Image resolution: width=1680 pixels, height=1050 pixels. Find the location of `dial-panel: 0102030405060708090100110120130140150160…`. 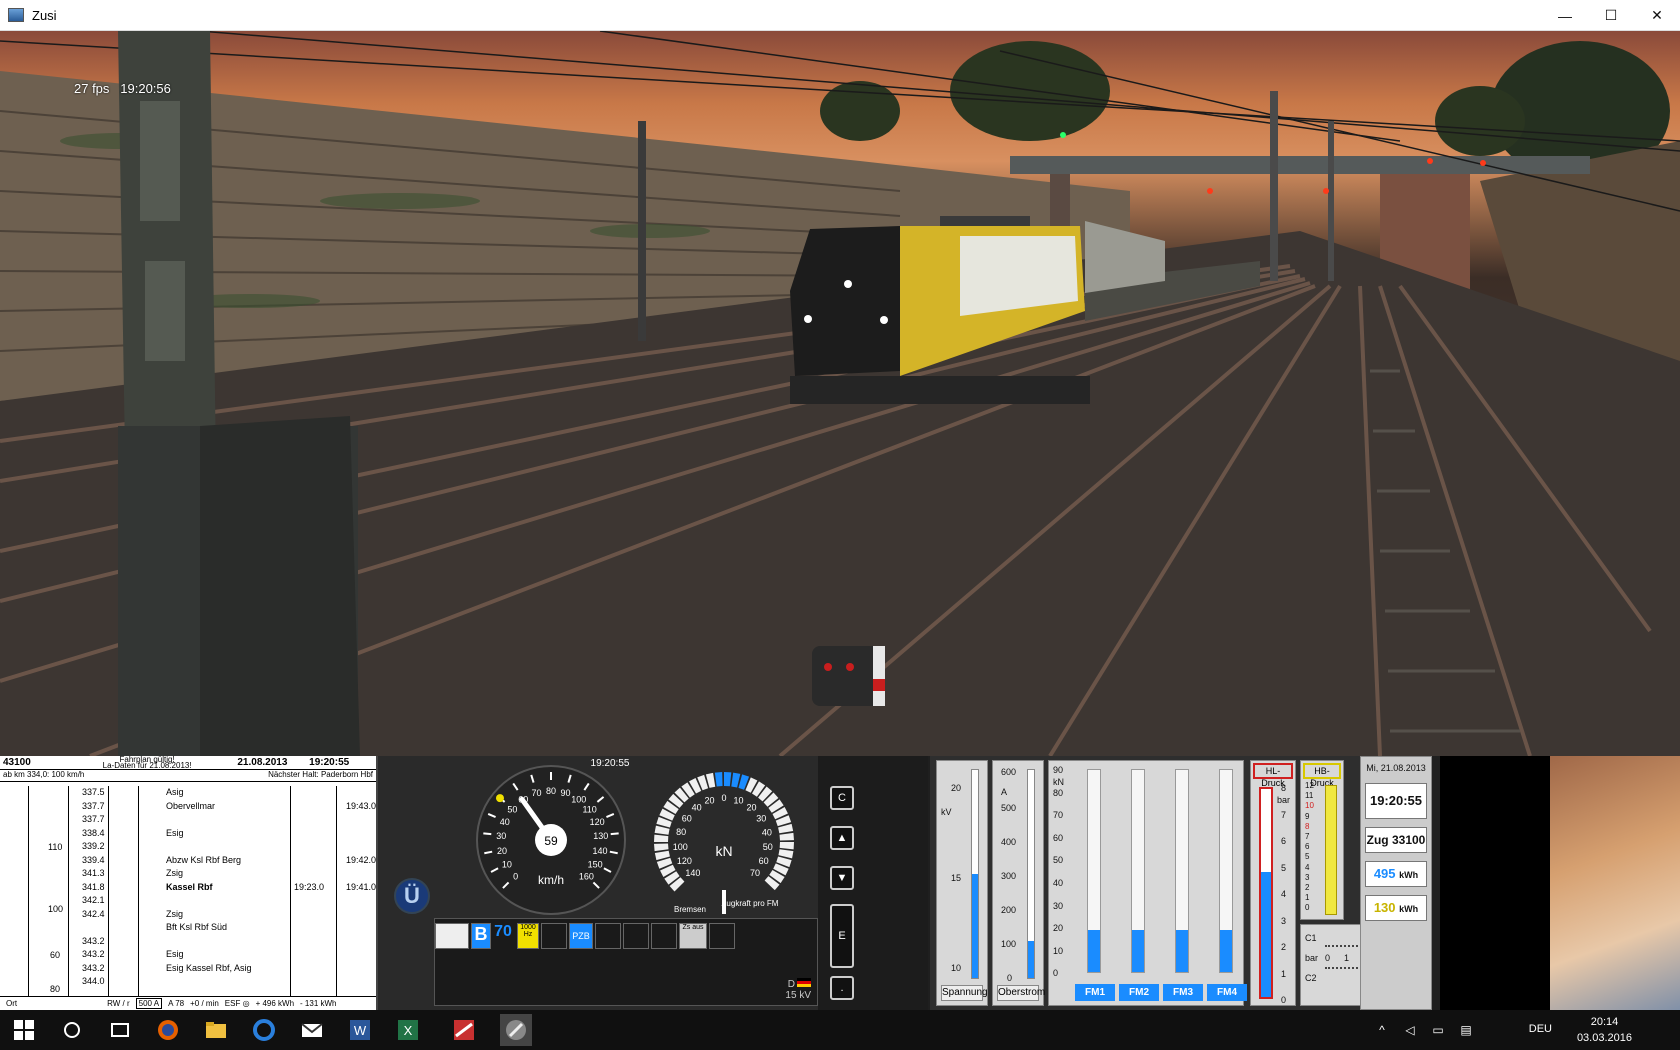

dial-panel: 0102030405060708090100110120130140150160… is located at coordinates (598, 883).